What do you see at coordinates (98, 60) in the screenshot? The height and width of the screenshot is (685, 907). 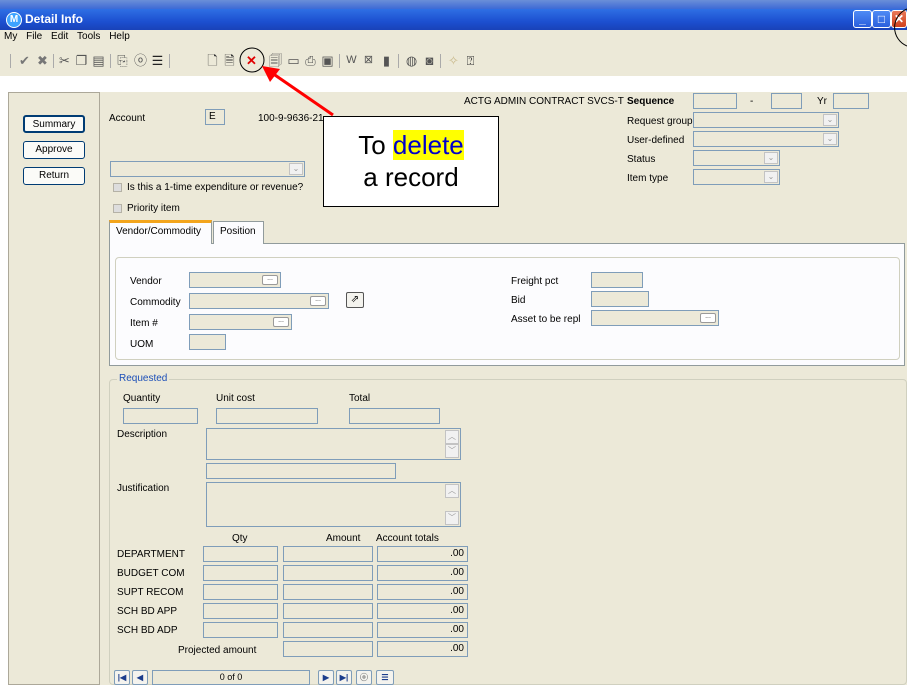 I see `paste-icon: ▤` at bounding box center [98, 60].